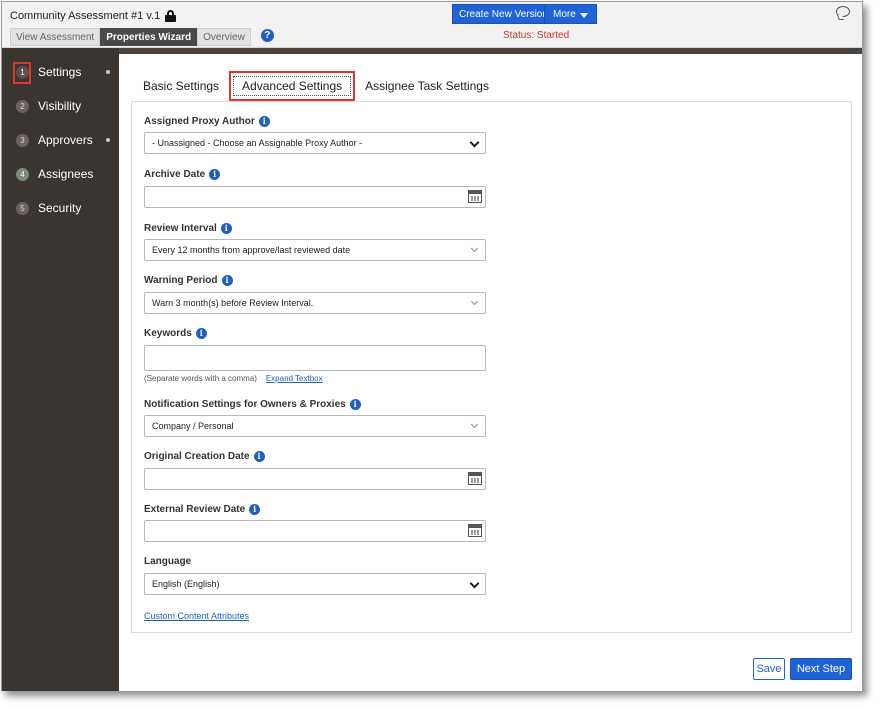  Describe the element at coordinates (85, 16) in the screenshot. I see `document-title-text: Community Assessment #1 v.1` at that location.